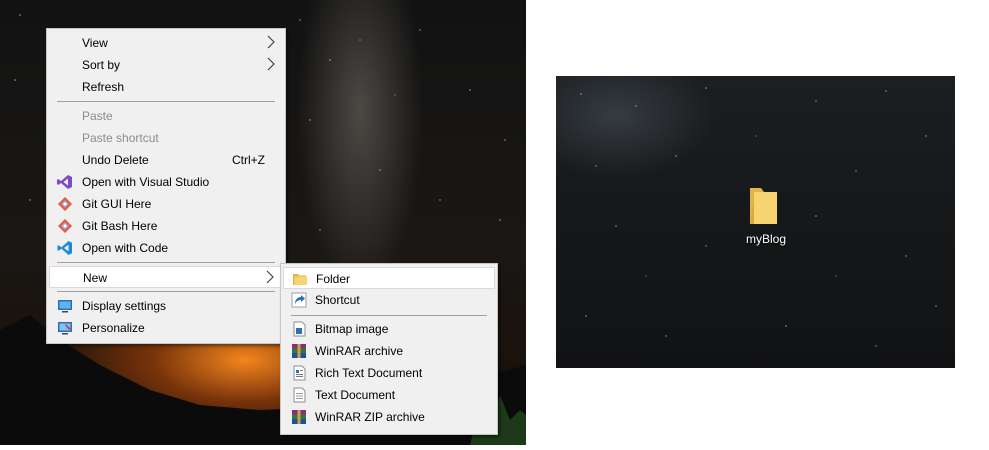  What do you see at coordinates (64, 248) in the screenshot?
I see `vscode-icon` at bounding box center [64, 248].